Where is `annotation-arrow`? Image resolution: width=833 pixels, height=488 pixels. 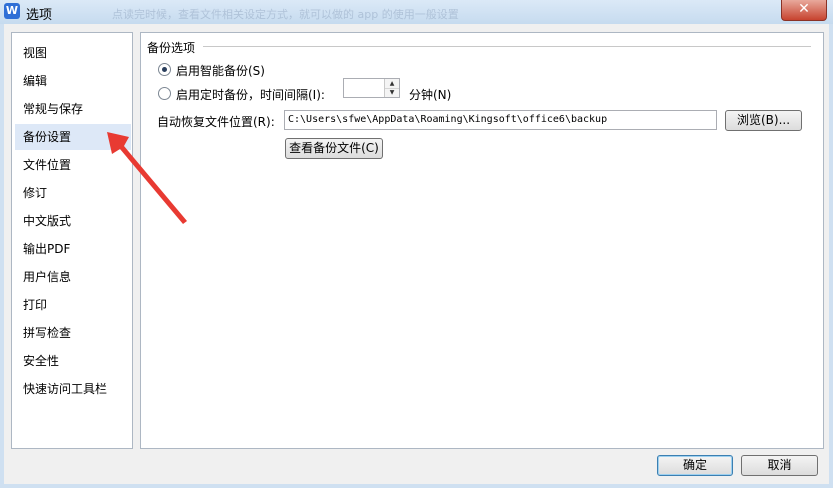
annotation-arrow is located at coordinates (147, 178).